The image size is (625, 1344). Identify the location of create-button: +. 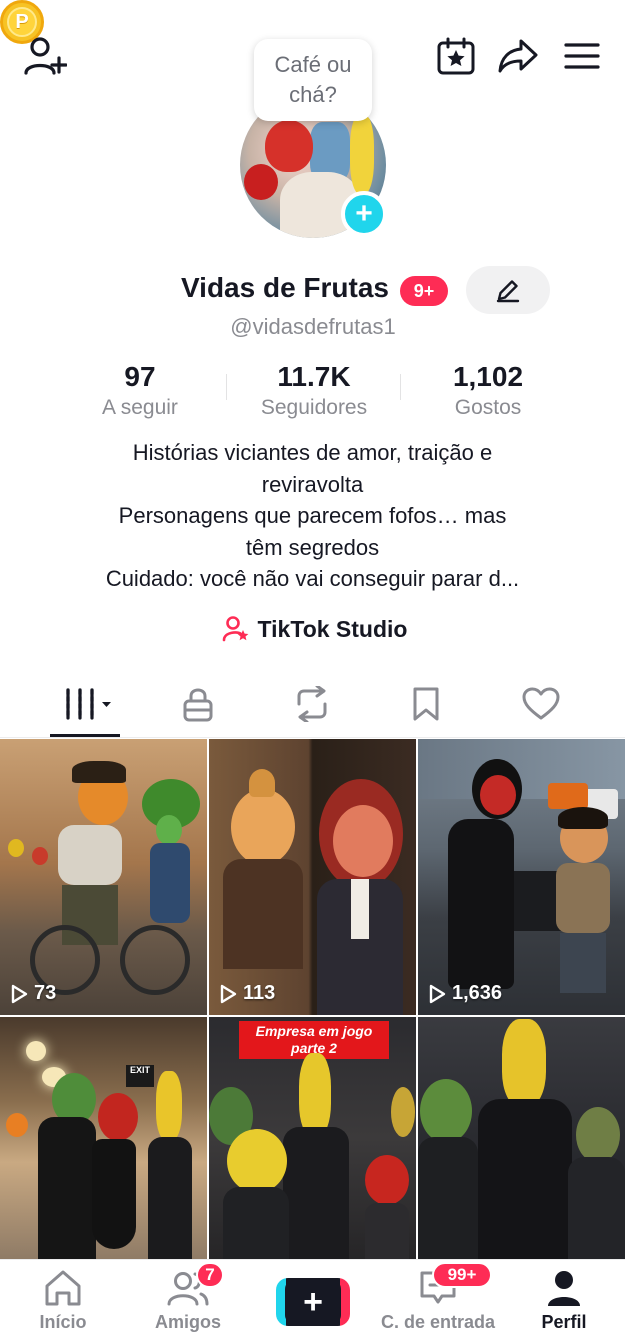
(313, 1302).